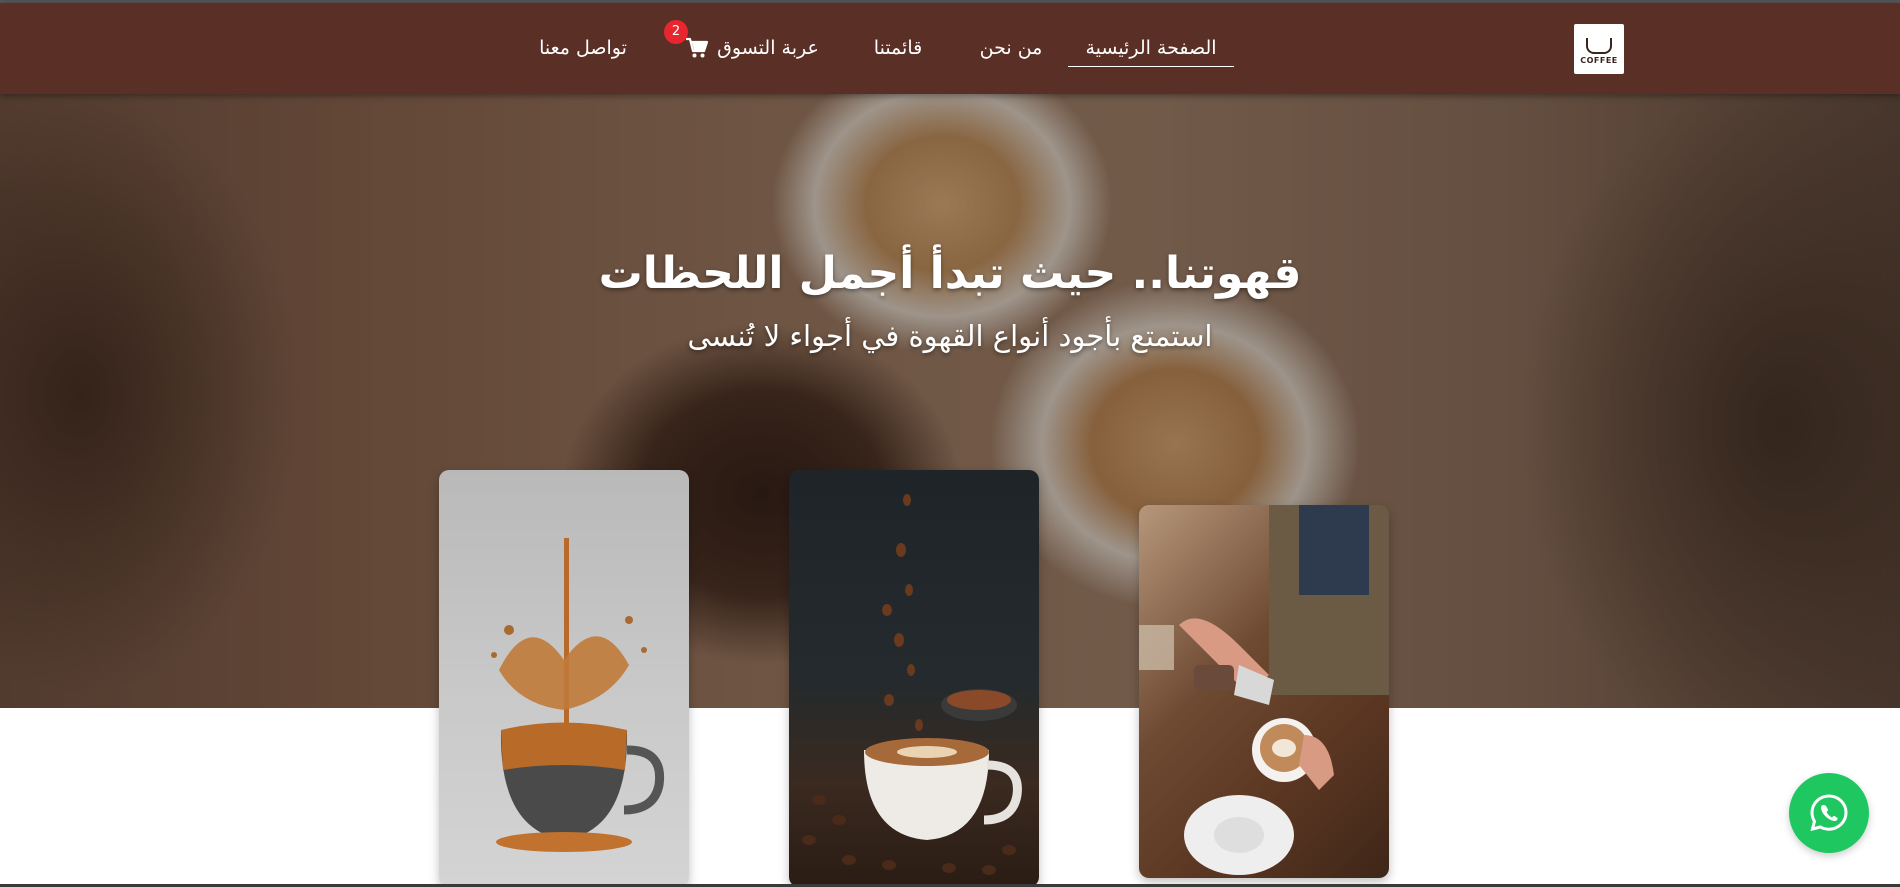 This screenshot has width=1900, height=887. What do you see at coordinates (578, 695) in the screenshot?
I see `coffee-splash-image` at bounding box center [578, 695].